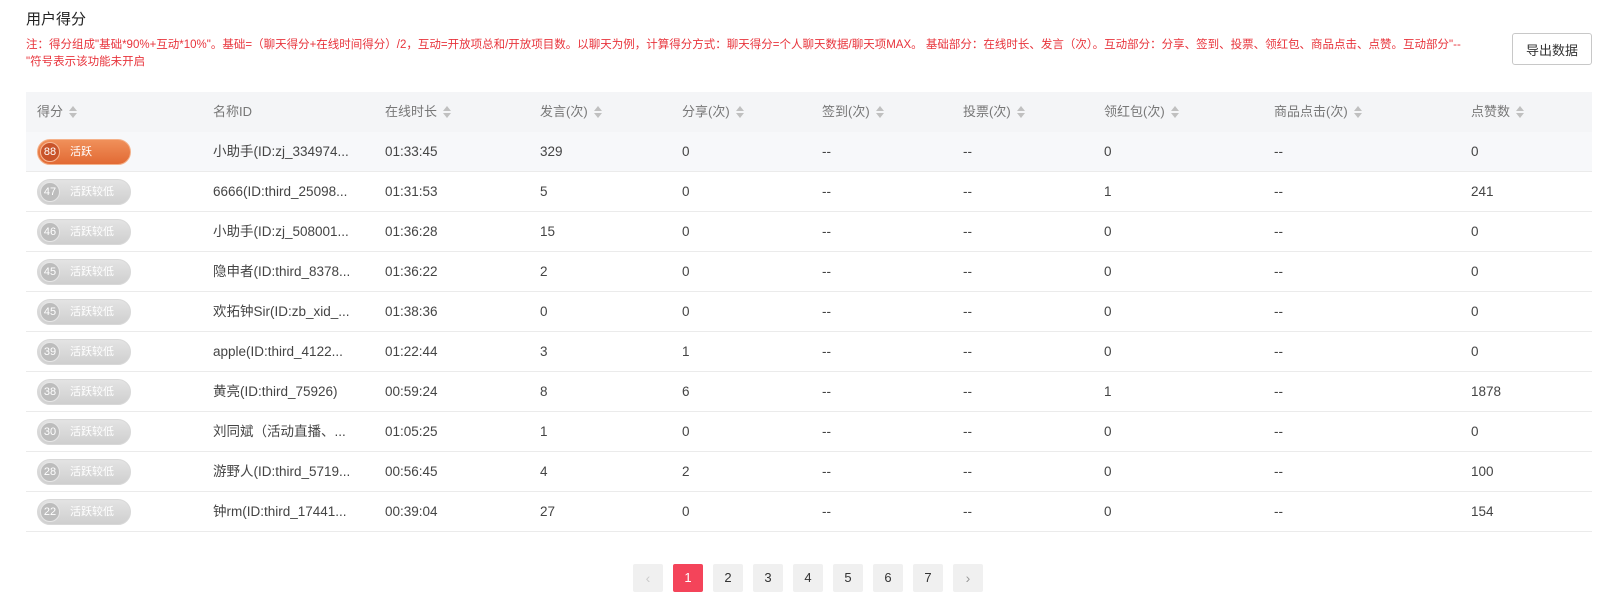 The width and height of the screenshot is (1612, 599). Describe the element at coordinates (571, 112) in the screenshot. I see `col-speak: 发言(次)` at that location.